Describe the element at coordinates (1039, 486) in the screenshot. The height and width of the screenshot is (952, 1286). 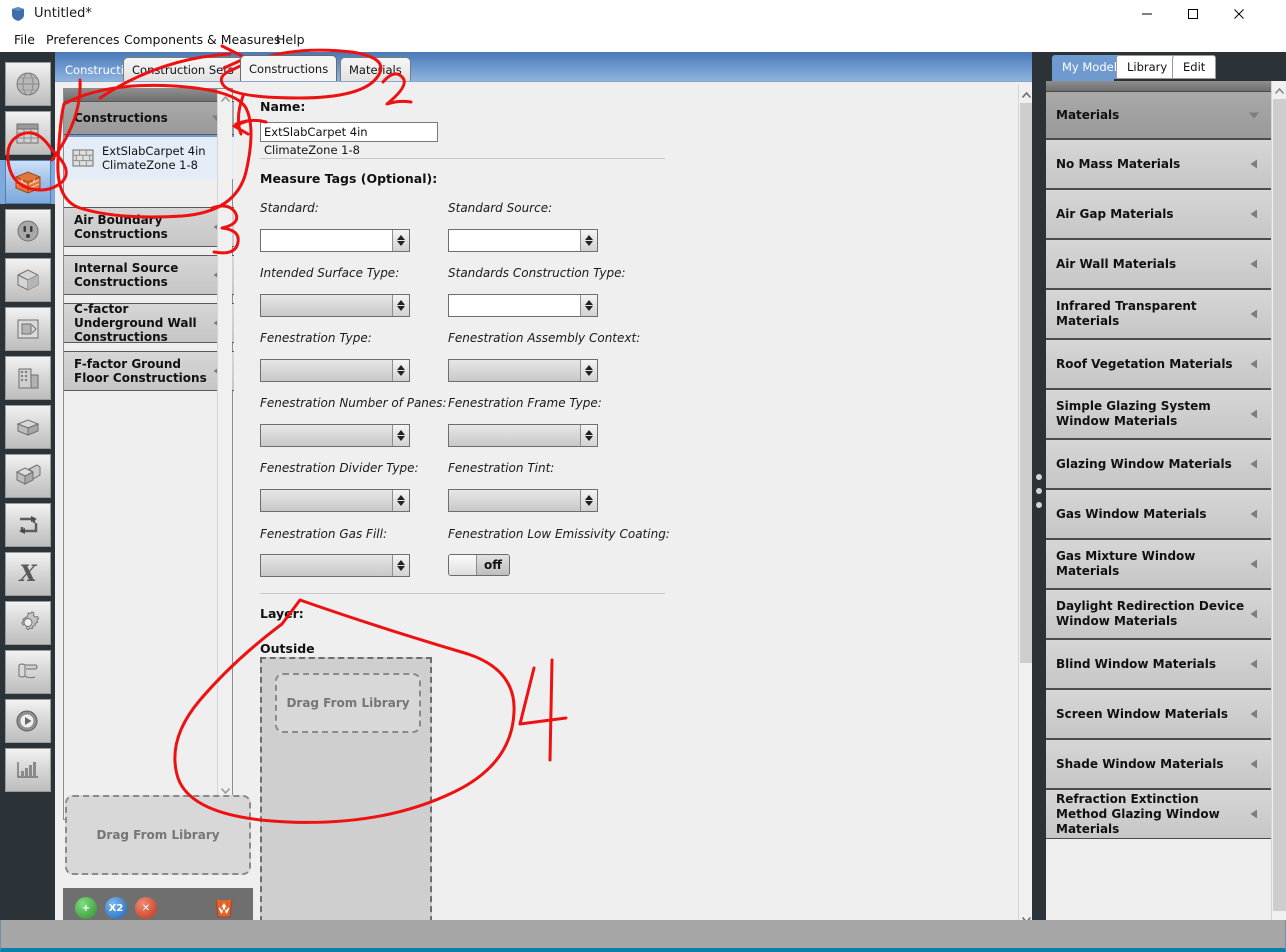
I see `panel-splitter` at that location.